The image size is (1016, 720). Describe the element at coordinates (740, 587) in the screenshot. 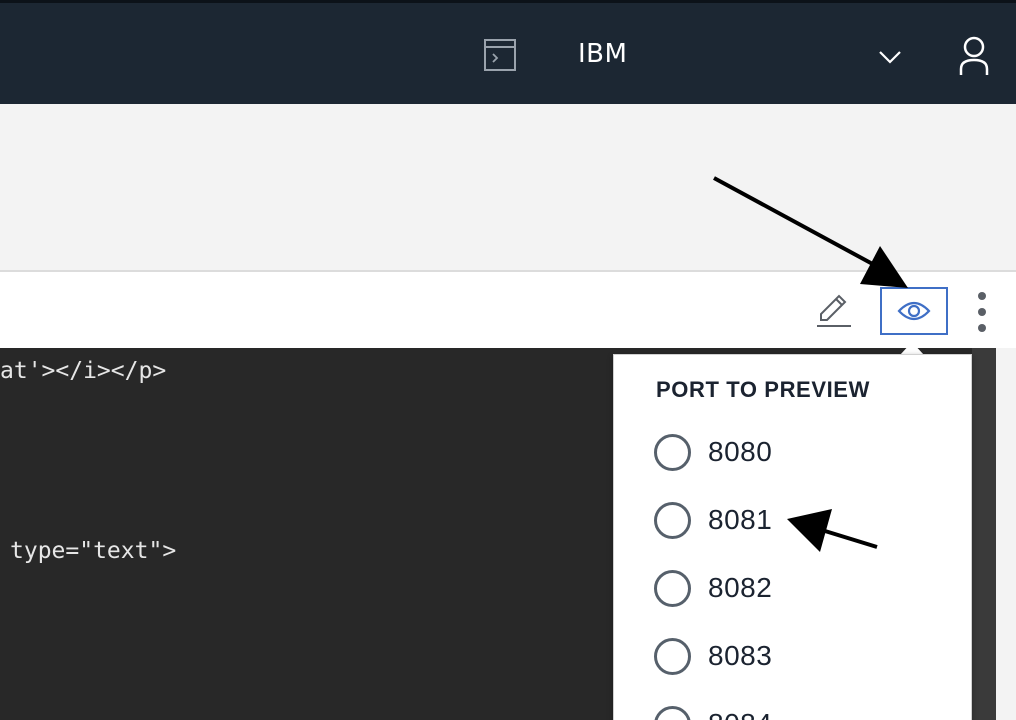

I see `port-label: 8082` at that location.